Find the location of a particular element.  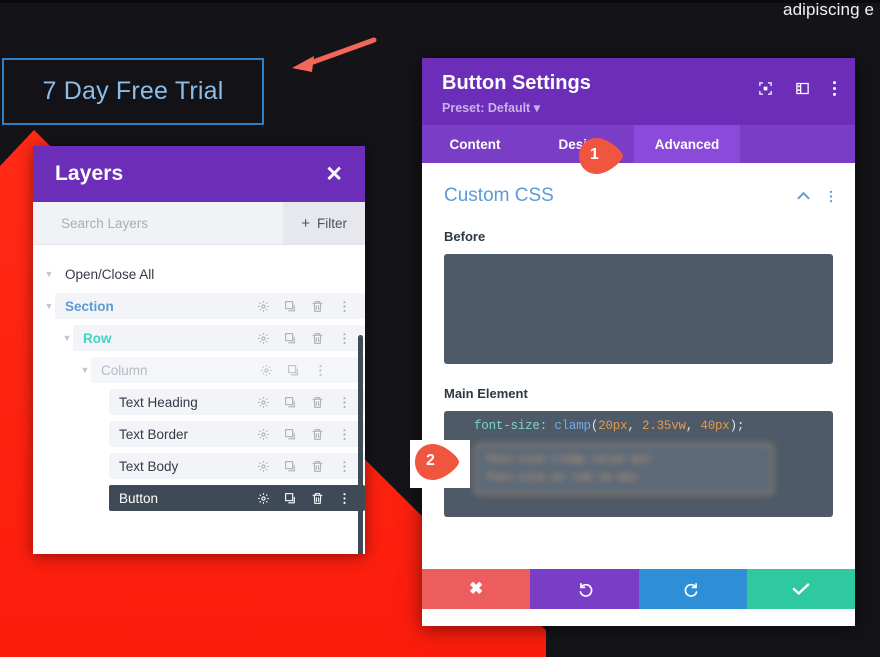

code-line: font-size: clamp(20px, 2.35vw, 40px); is located at coordinates (638, 422).